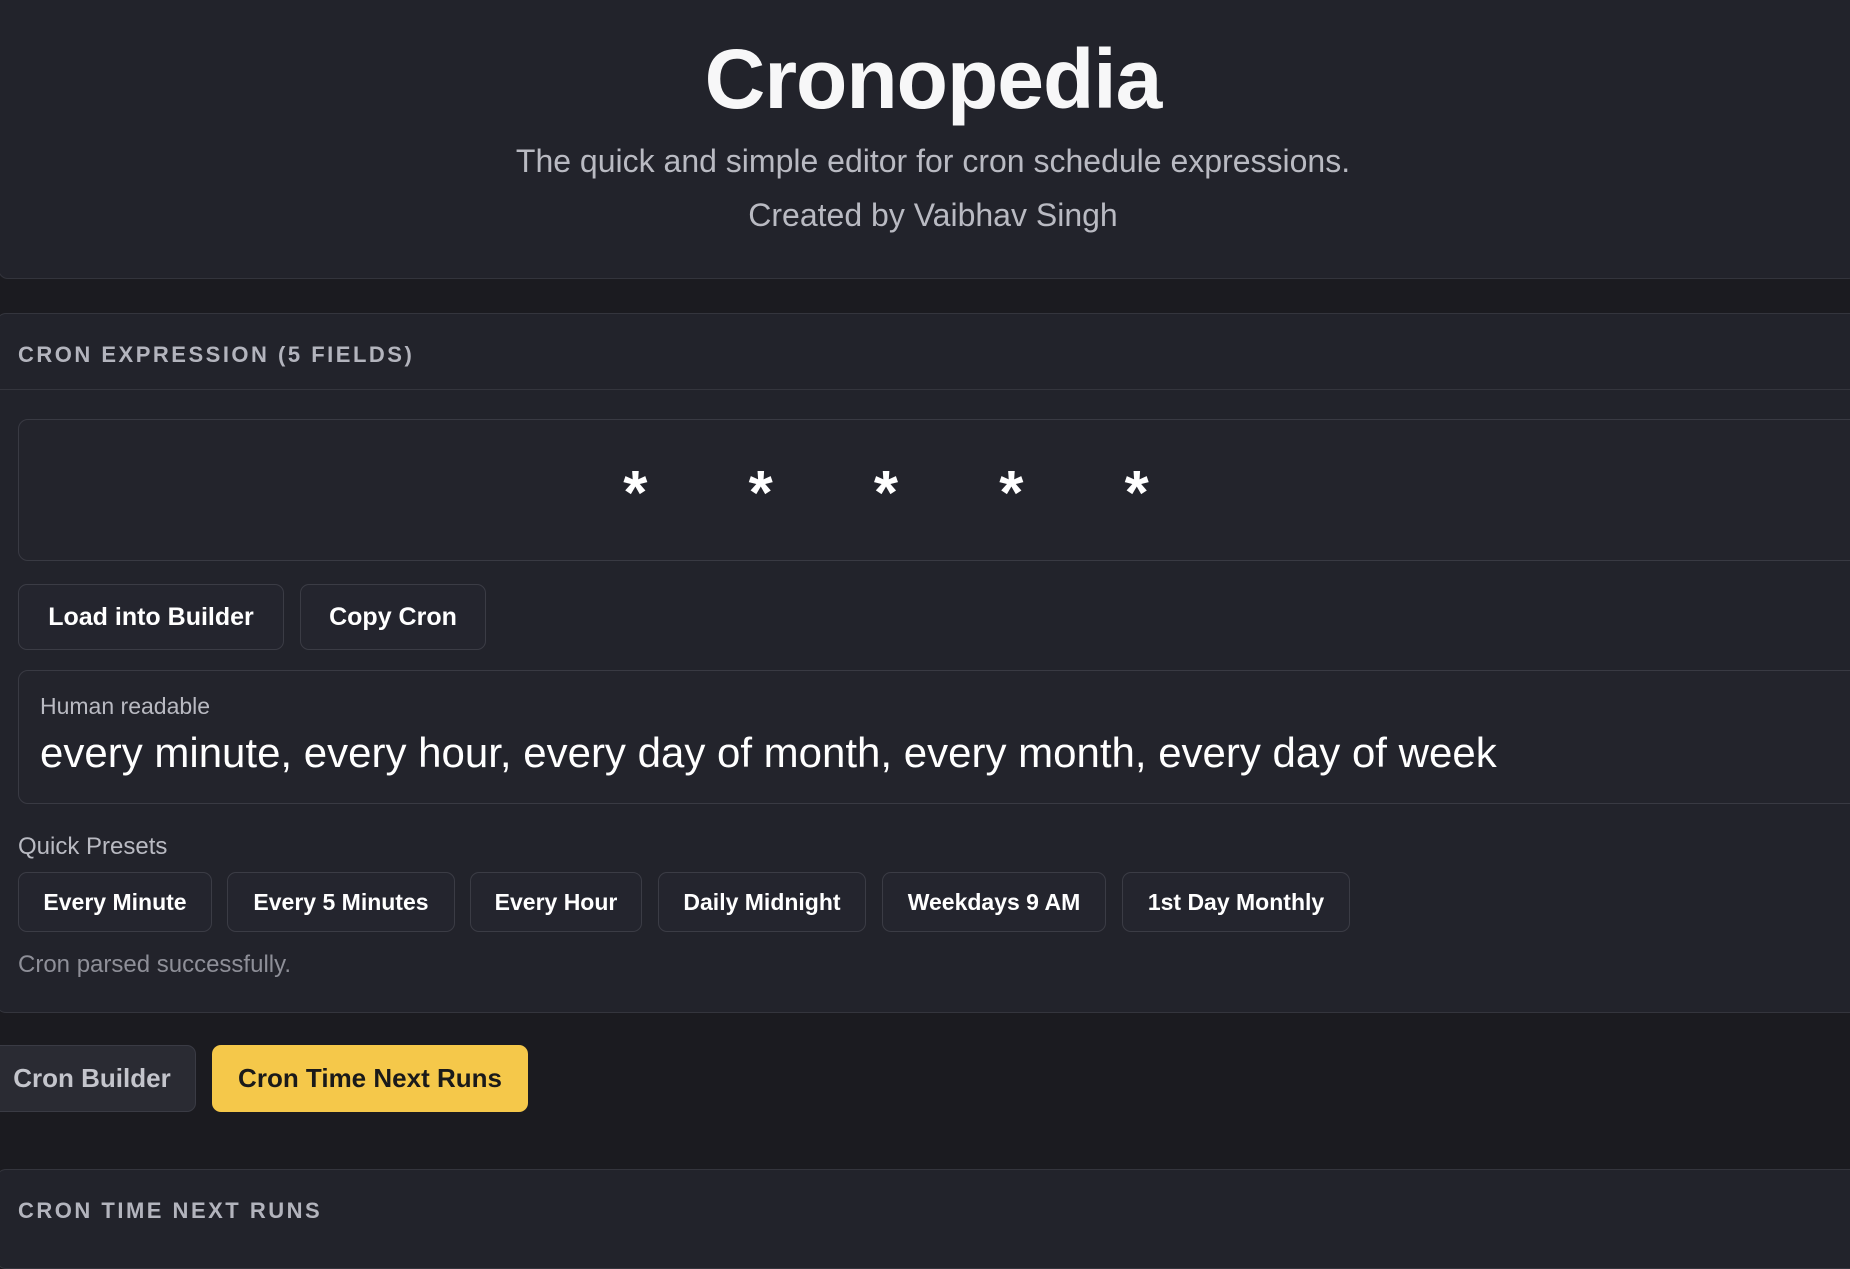 The image size is (1850, 1269). What do you see at coordinates (370, 1078) in the screenshot?
I see `tab-cron-time-next-runs: Cron Time Next Runs` at bounding box center [370, 1078].